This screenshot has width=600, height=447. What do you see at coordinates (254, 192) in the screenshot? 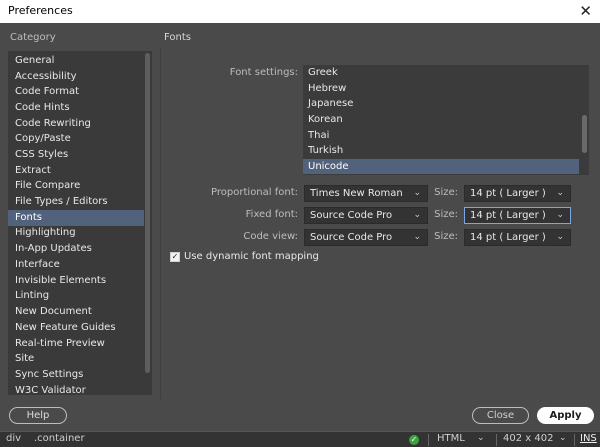
I see `proportional-font-label: Proportional font:` at bounding box center [254, 192].